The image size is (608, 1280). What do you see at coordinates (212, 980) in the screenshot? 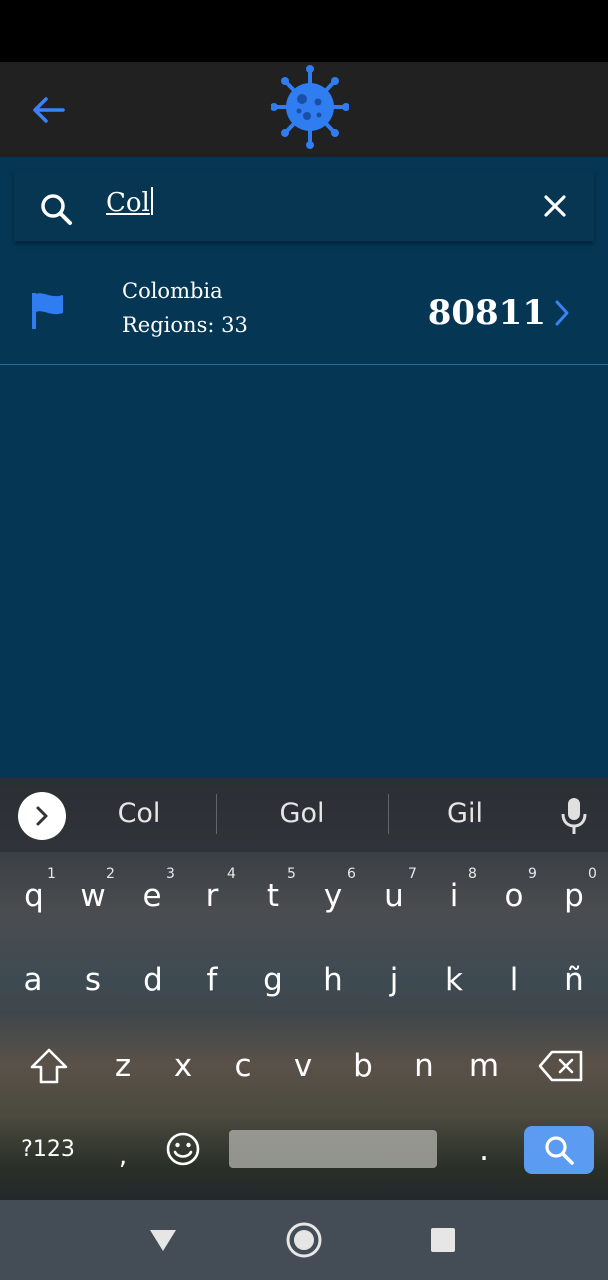
I see `key-f: f` at bounding box center [212, 980].